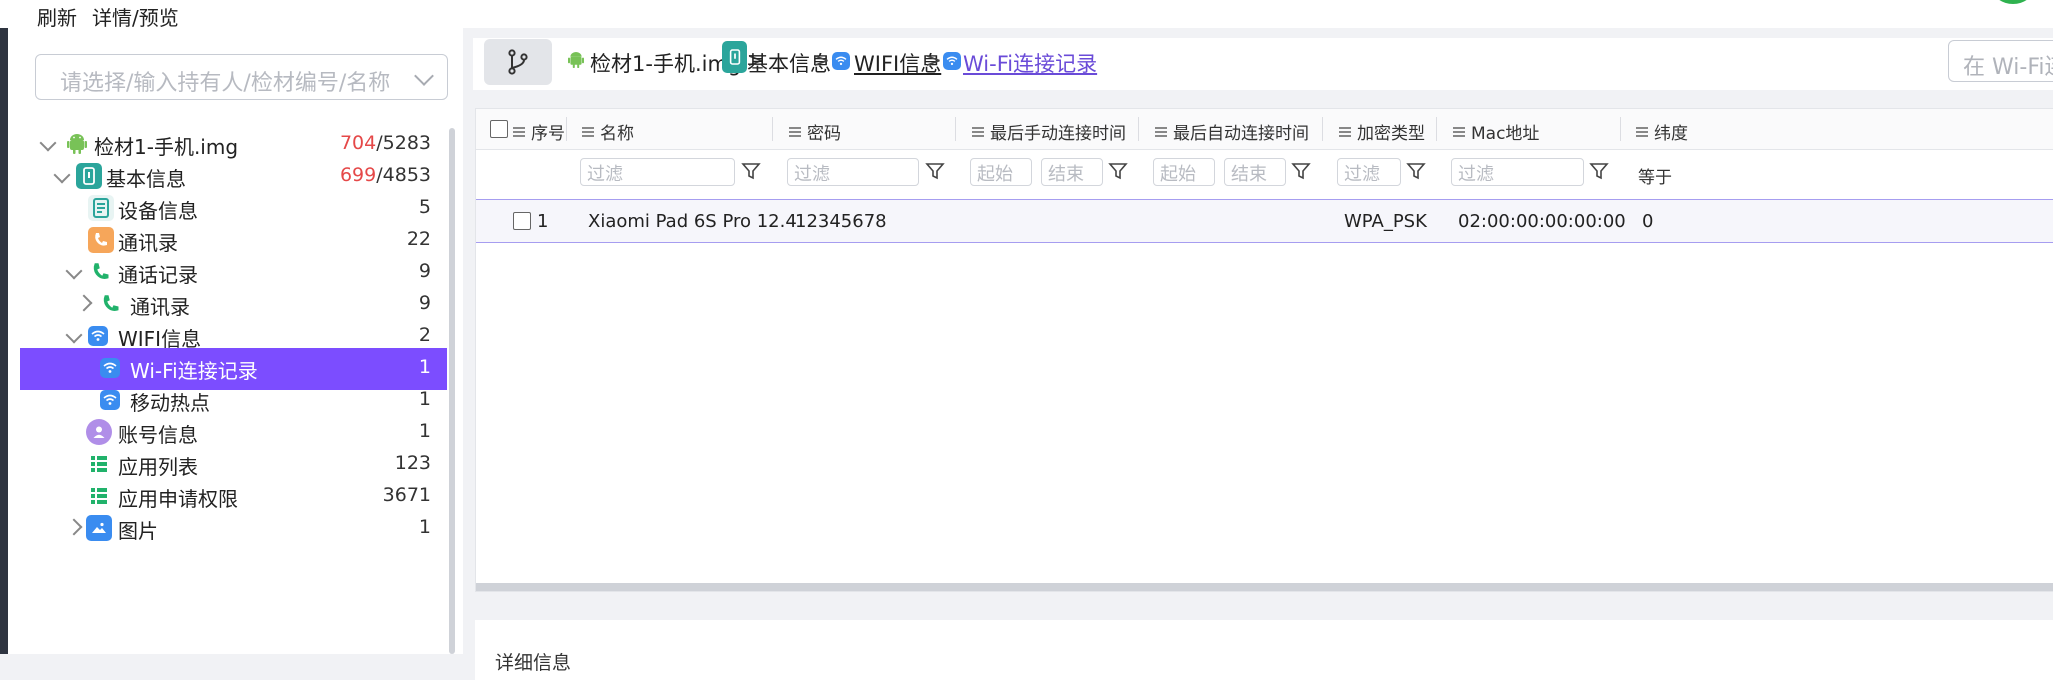 The width and height of the screenshot is (2053, 680). Describe the element at coordinates (1049, 131) in the screenshot. I see `column-header-last-manual: 最后手动连接时间` at that location.